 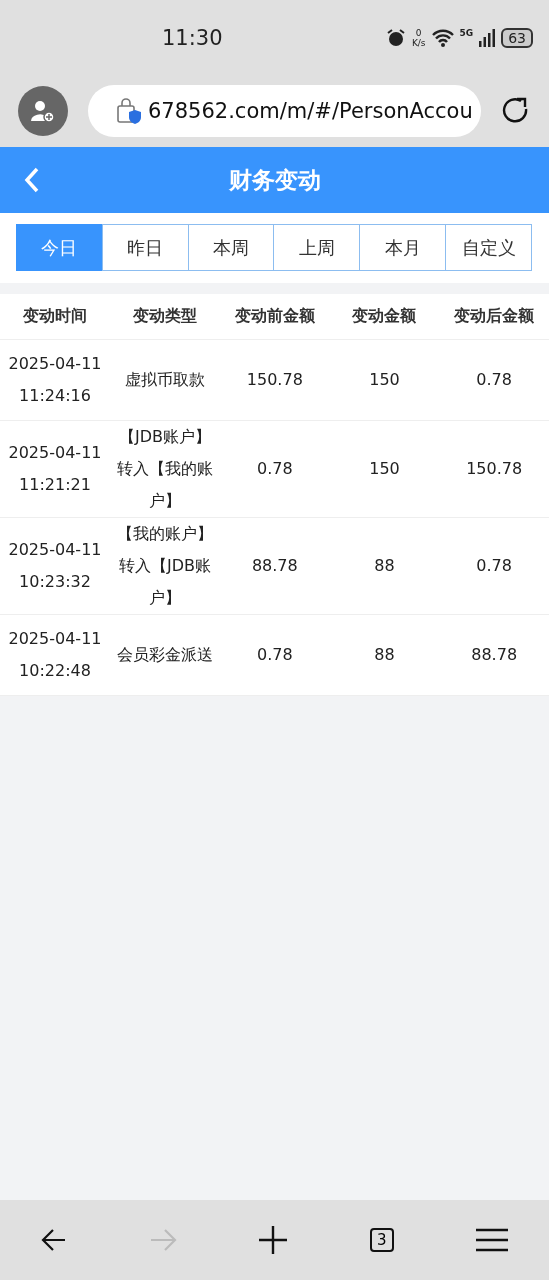 I want to click on table-cell: 2025-04-11 10:22:48, so click(x=55, y=655).